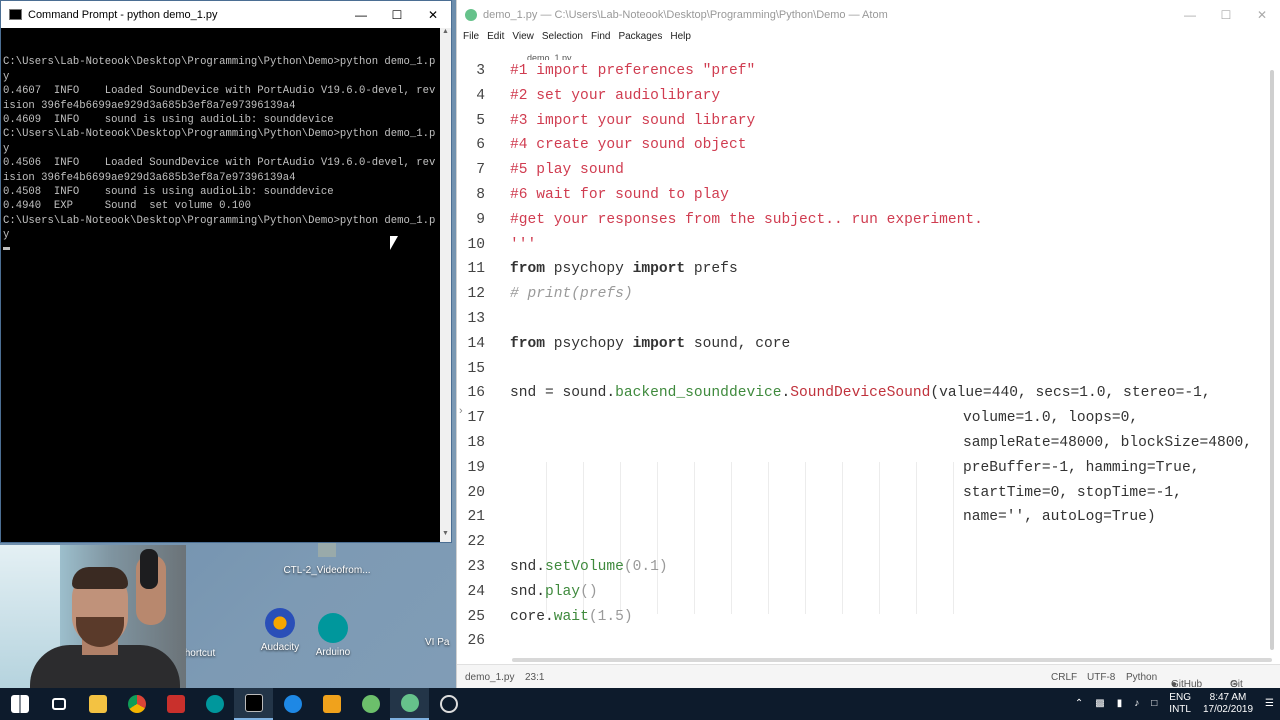 This screenshot has width=1280, height=720. What do you see at coordinates (327, 550) in the screenshot?
I see `video-file-icon` at bounding box center [327, 550].